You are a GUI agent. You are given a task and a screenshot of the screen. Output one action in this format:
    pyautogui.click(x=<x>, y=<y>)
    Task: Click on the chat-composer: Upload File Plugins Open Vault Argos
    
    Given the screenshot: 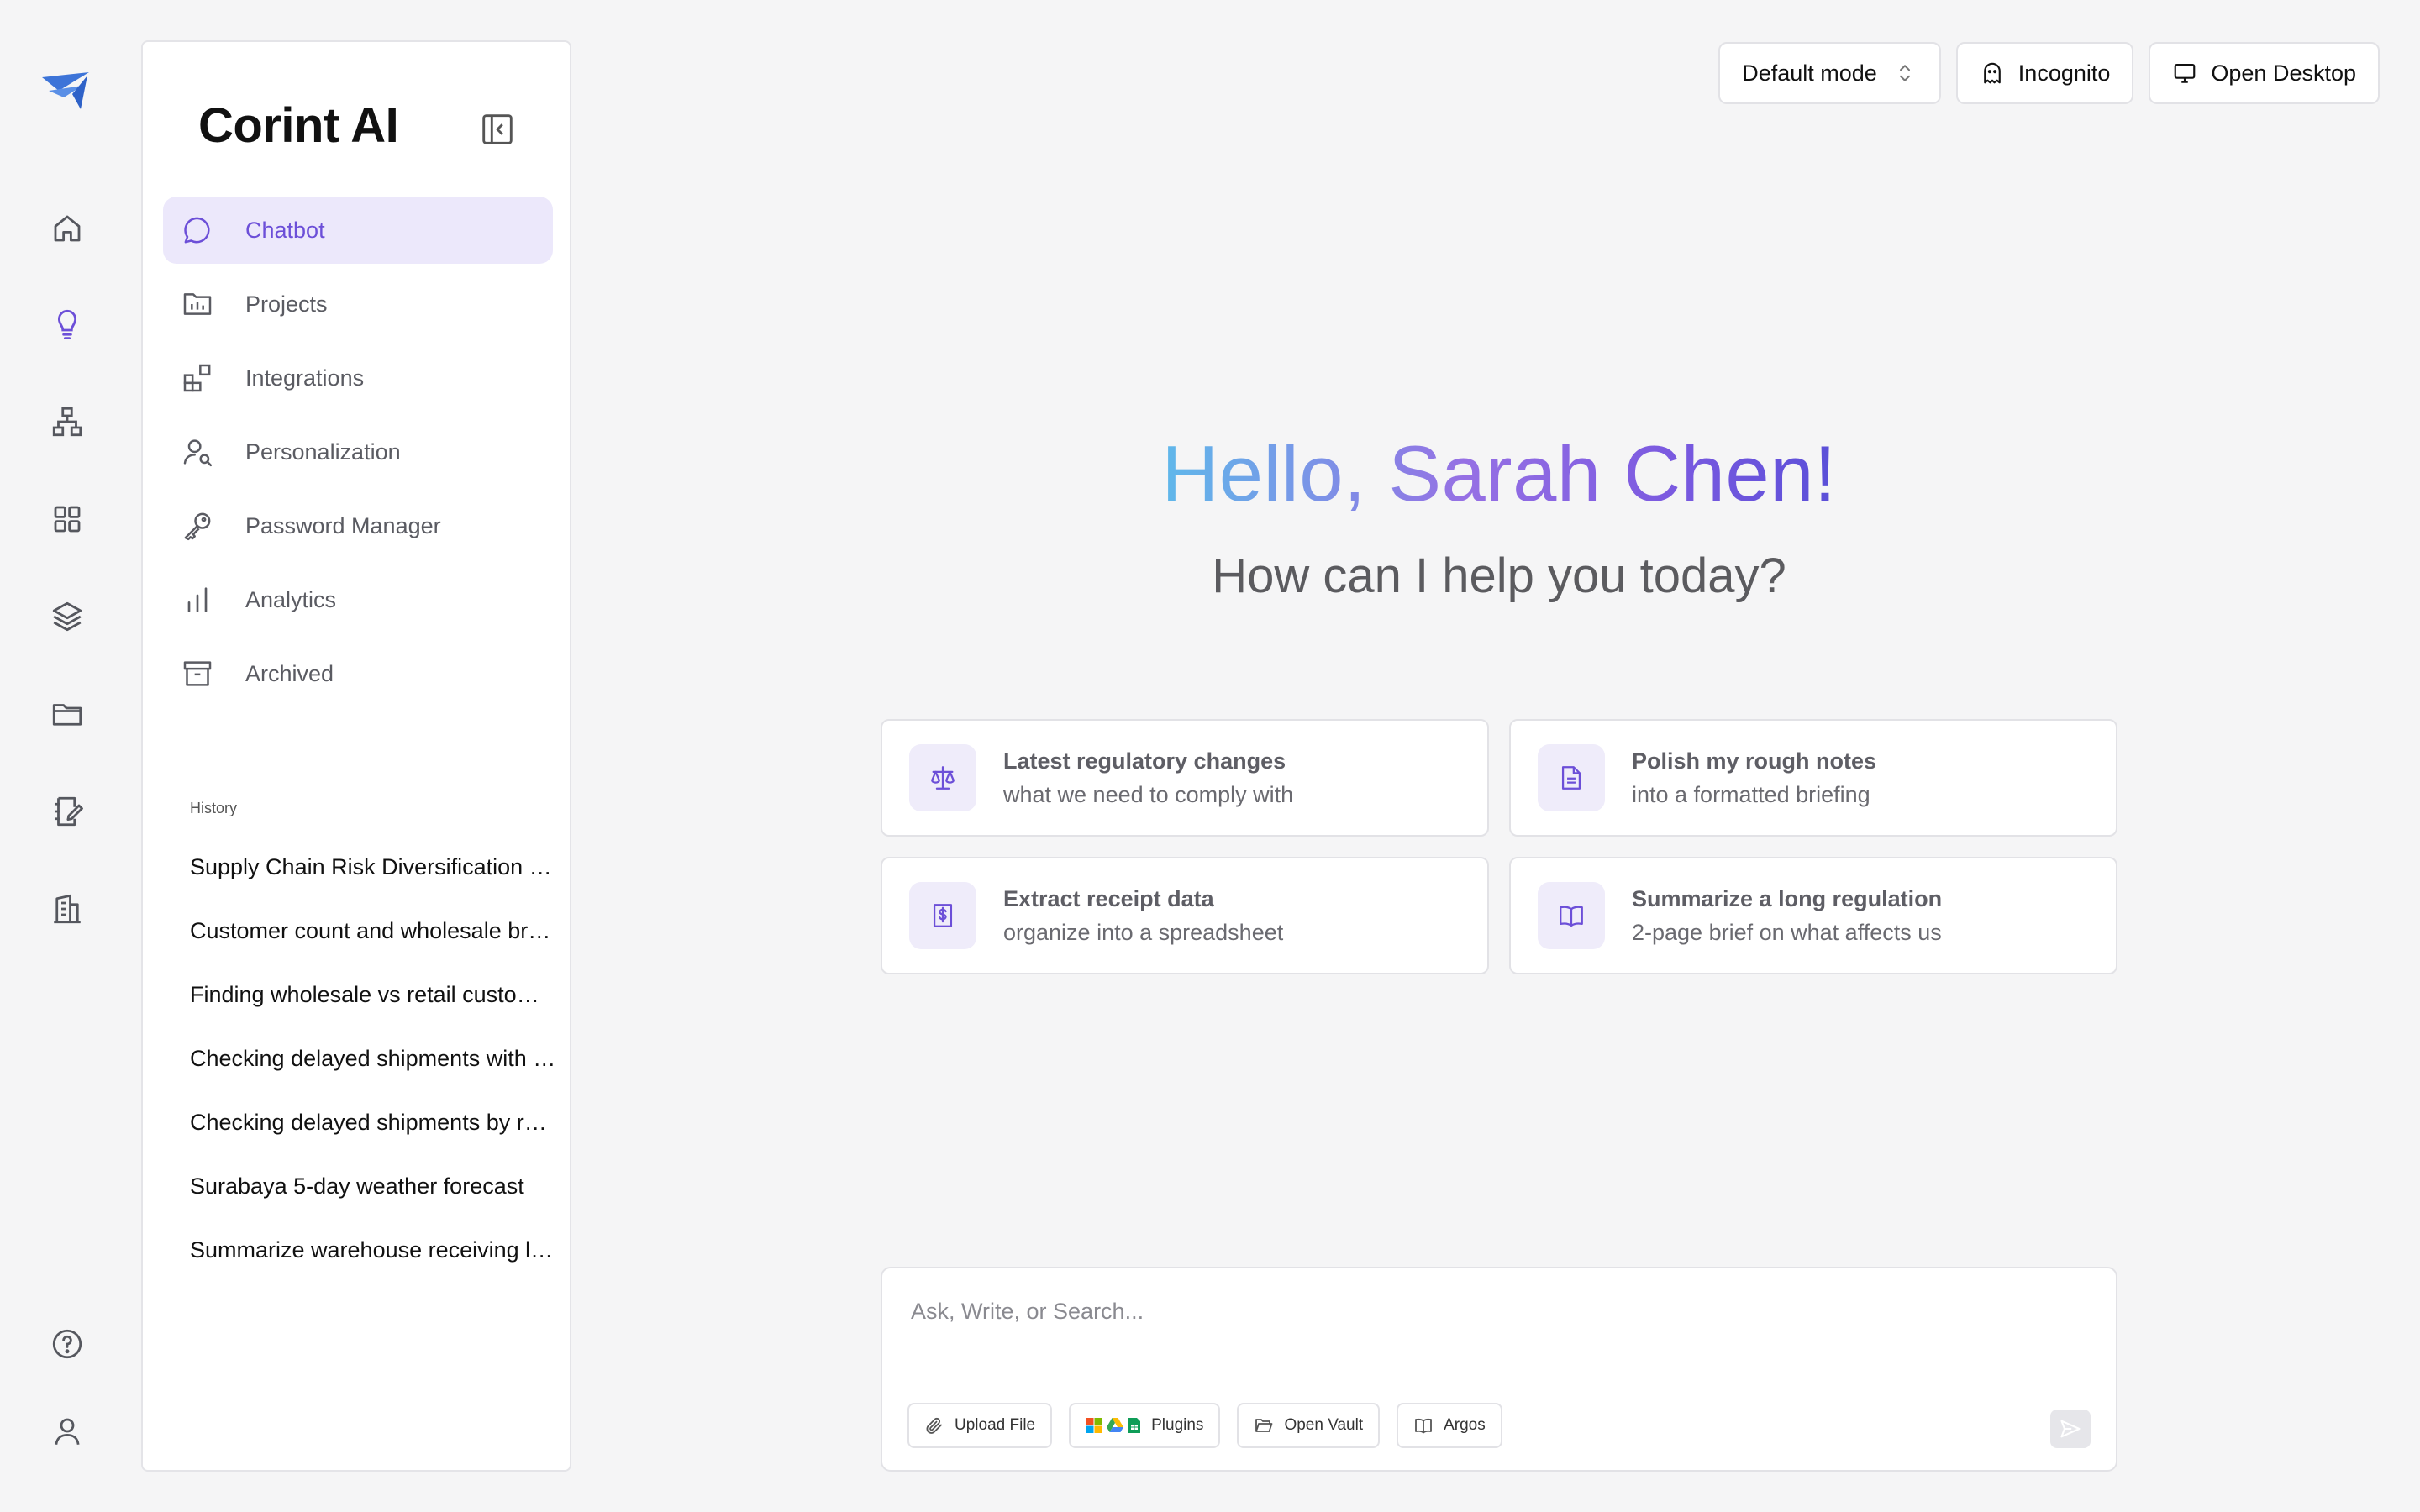 What is the action you would take?
    pyautogui.click(x=1499, y=1369)
    